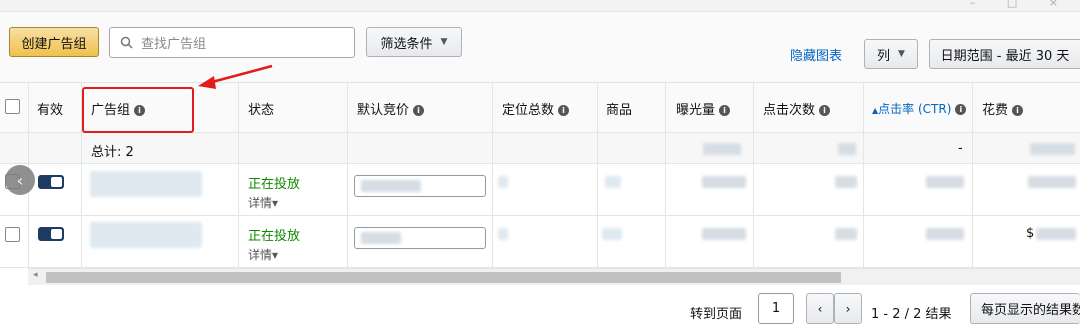  I want to click on col-header-status: 状态, so click(261, 108).